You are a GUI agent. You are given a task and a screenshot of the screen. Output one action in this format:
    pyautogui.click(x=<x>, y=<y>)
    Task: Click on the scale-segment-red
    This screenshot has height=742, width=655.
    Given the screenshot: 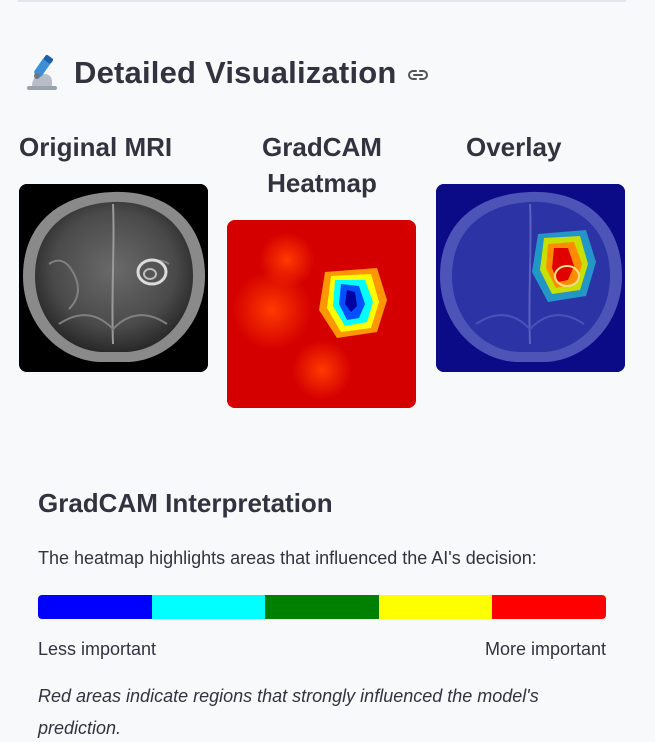 What is the action you would take?
    pyautogui.click(x=549, y=607)
    